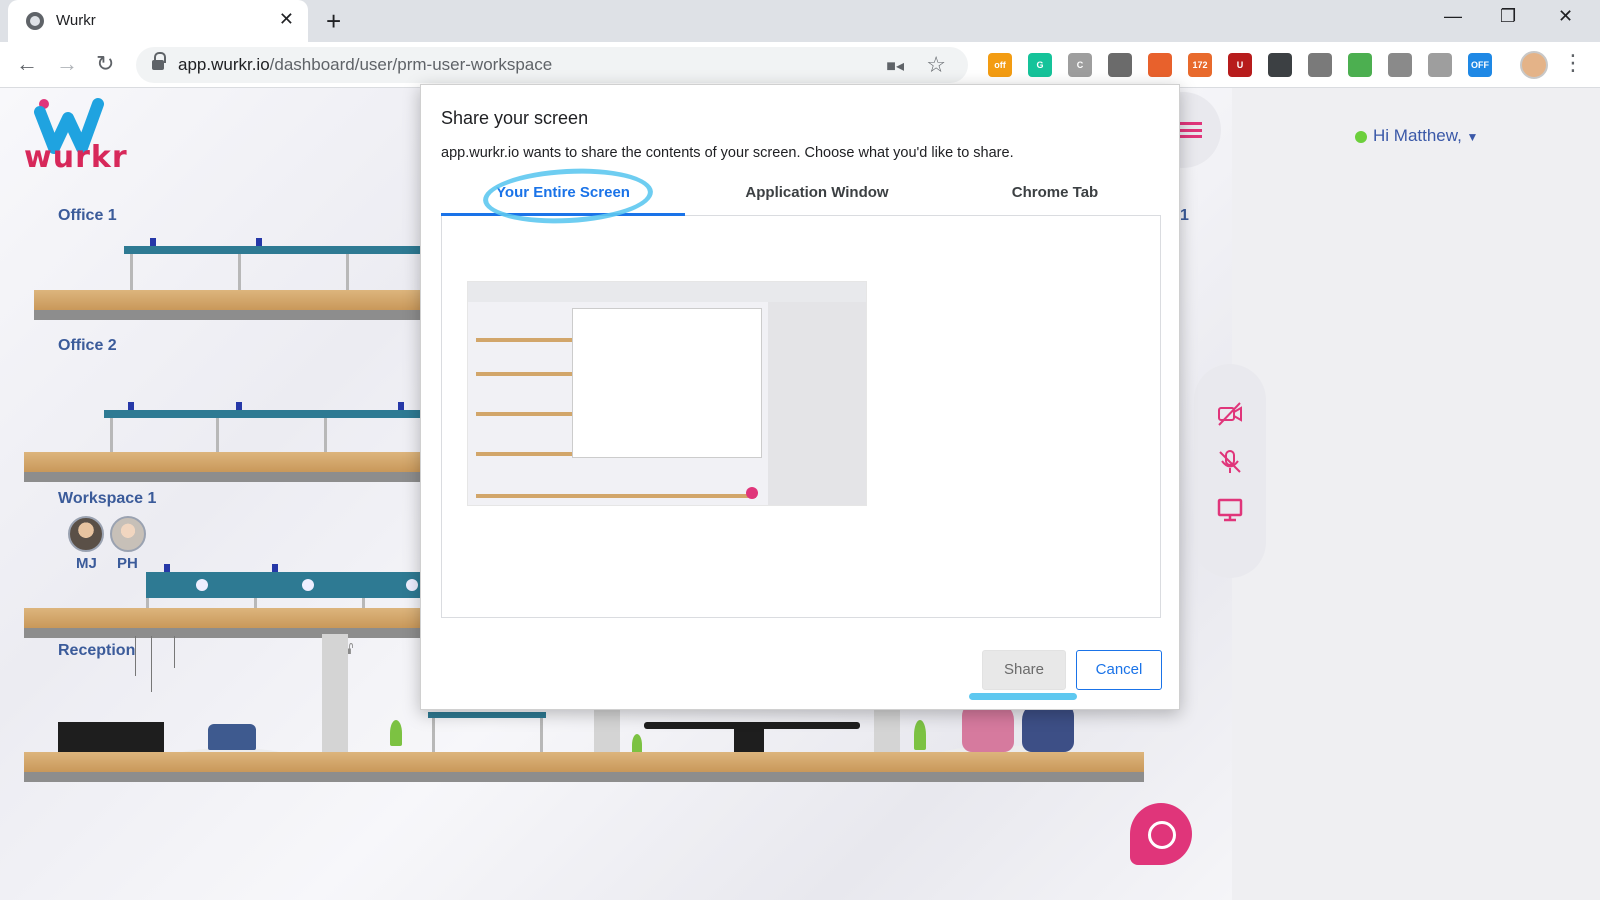  What do you see at coordinates (107, 499) in the screenshot?
I see `room-label-workspace-1: Workspace 1` at bounding box center [107, 499].